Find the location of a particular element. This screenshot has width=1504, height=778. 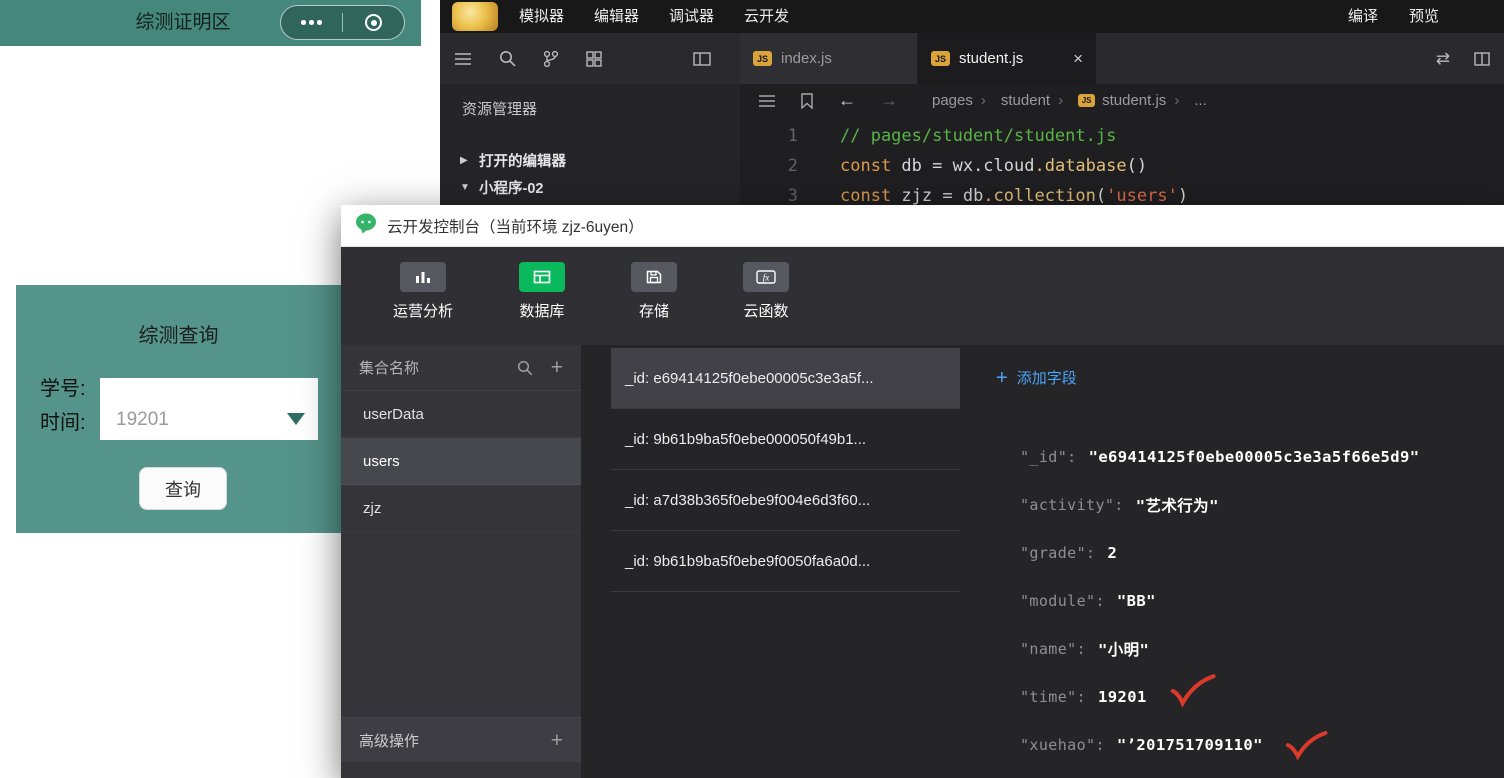

field-row-grade: "grade": 2 is located at coordinates (1219, 553).